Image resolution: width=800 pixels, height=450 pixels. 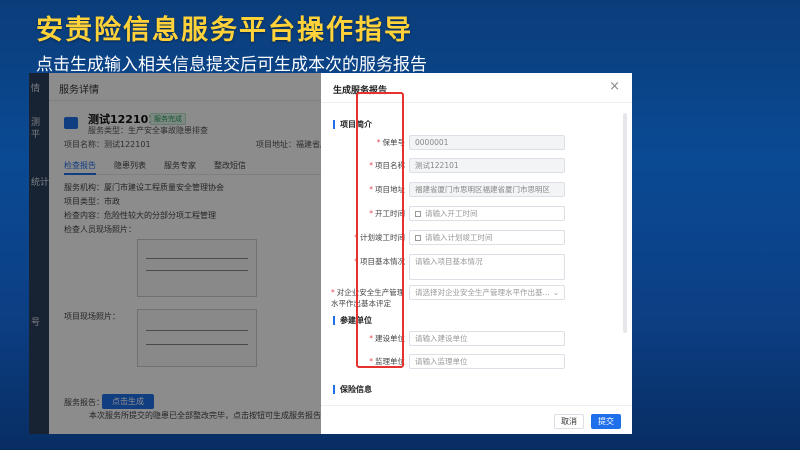 What do you see at coordinates (224, 30) in the screenshot?
I see `slide-title: 安责险信息服务平台操作指导` at bounding box center [224, 30].